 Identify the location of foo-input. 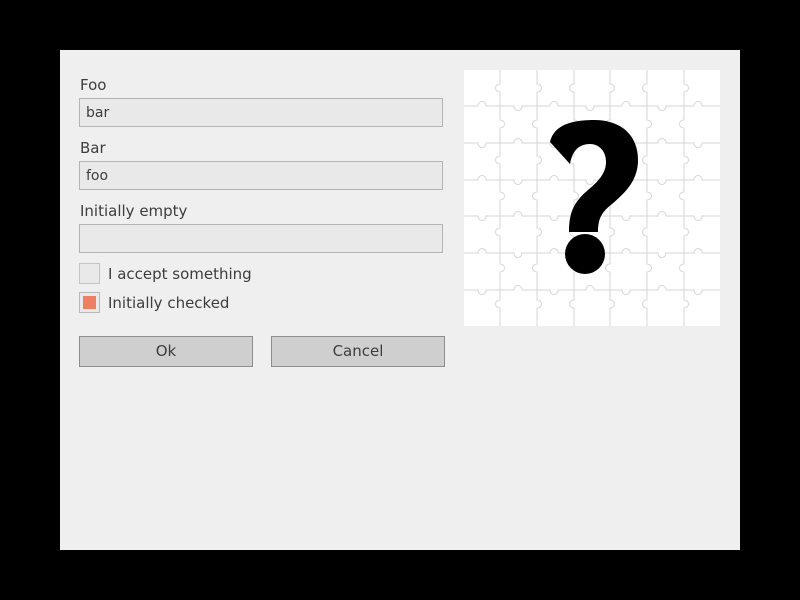
(261, 112).